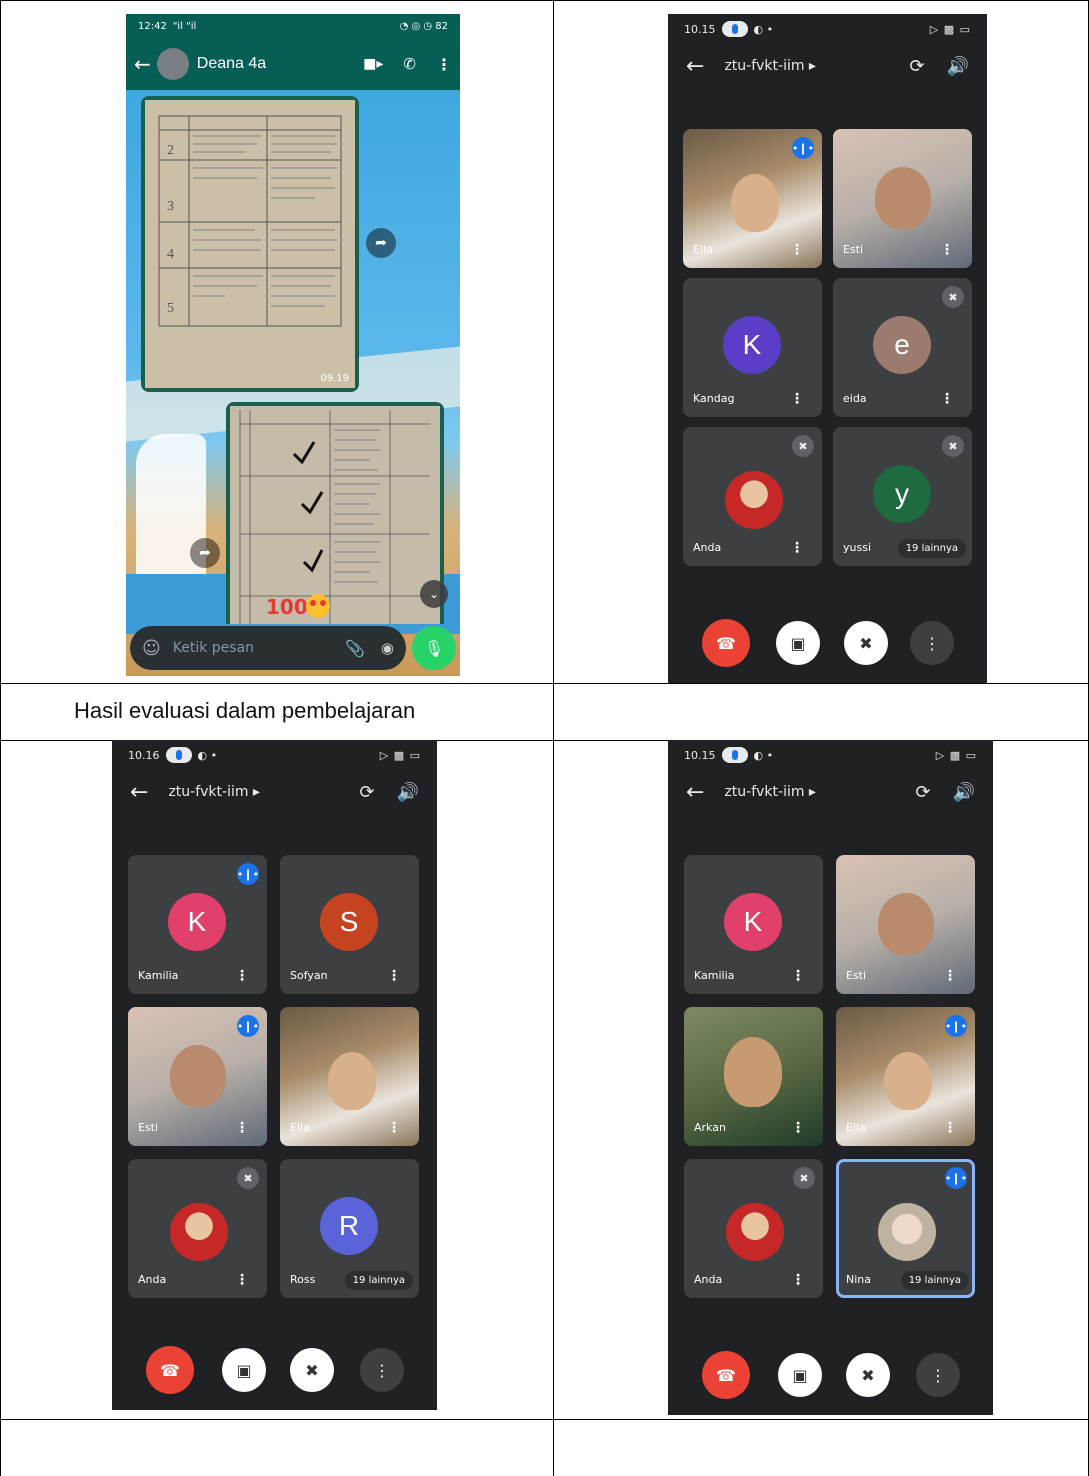 The image size is (1089, 1476). Describe the element at coordinates (387, 648) in the screenshot. I see `camera-icon: ◉` at that location.